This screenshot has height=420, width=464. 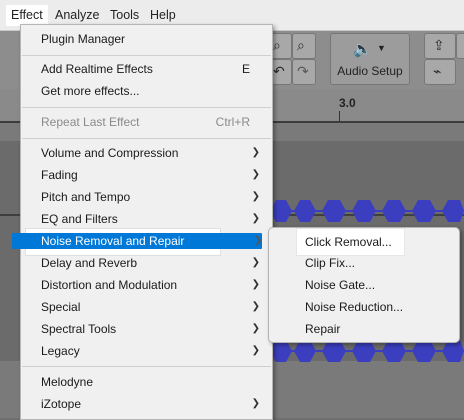 I want to click on menu-item-shortcut: Ctrl+R, so click(x=232, y=122).